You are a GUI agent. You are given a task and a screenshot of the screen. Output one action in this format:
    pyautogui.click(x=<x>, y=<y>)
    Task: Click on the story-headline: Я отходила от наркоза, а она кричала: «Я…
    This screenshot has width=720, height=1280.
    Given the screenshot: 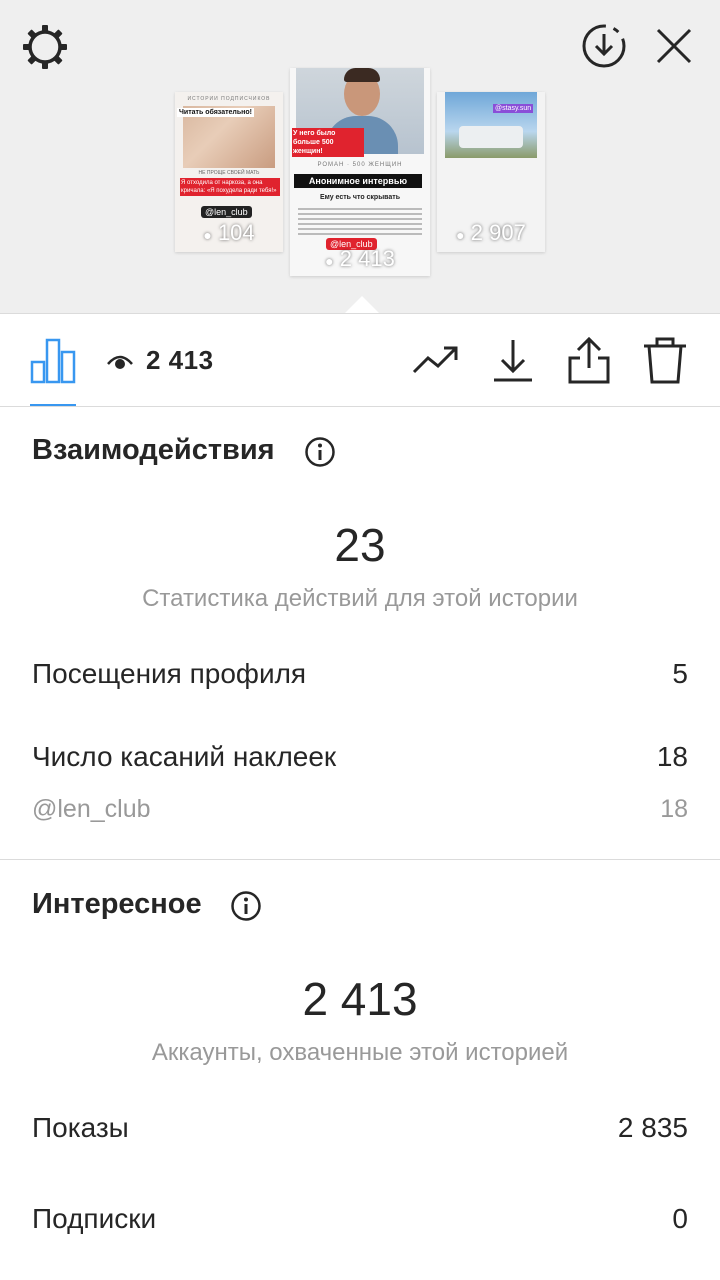 What is the action you would take?
    pyautogui.click(x=230, y=187)
    